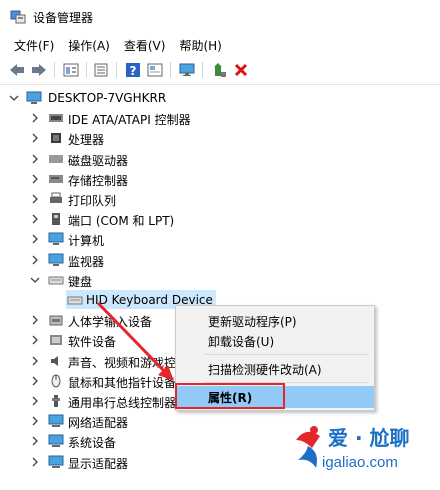 Image resolution: width=440 pixels, height=490 pixels. I want to click on ctx-uninstall-device: 卸载设备(U), so click(275, 341).